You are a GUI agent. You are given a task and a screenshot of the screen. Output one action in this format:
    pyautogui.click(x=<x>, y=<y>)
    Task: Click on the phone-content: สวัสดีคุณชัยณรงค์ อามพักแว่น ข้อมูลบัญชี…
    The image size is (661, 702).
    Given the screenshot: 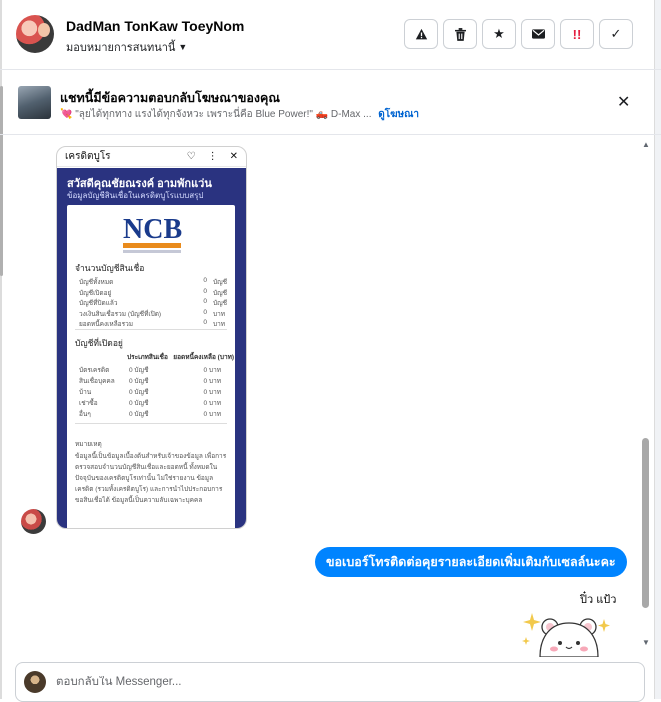 What is the action you would take?
    pyautogui.click(x=151, y=348)
    